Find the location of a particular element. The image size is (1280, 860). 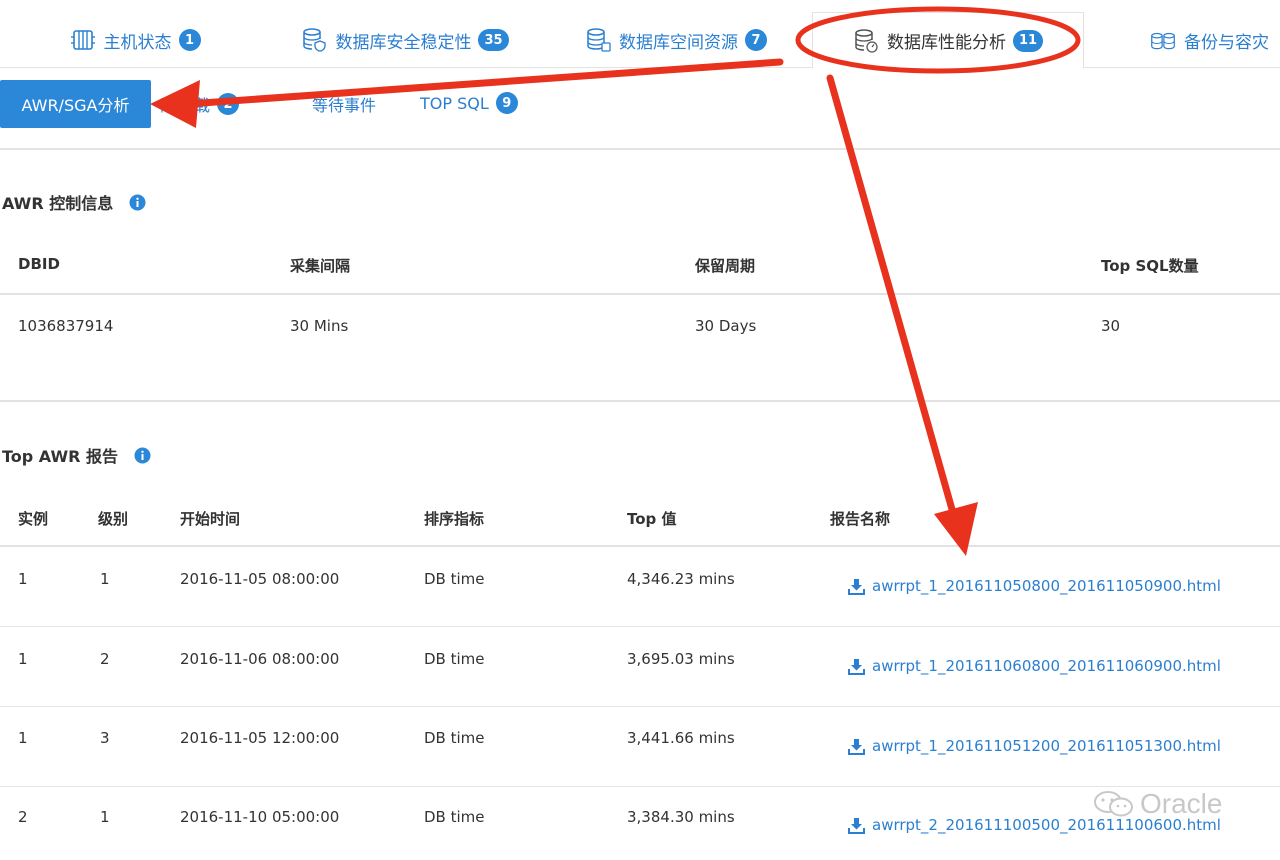

tab-label: 数据库空间资源 is located at coordinates (678, 42).